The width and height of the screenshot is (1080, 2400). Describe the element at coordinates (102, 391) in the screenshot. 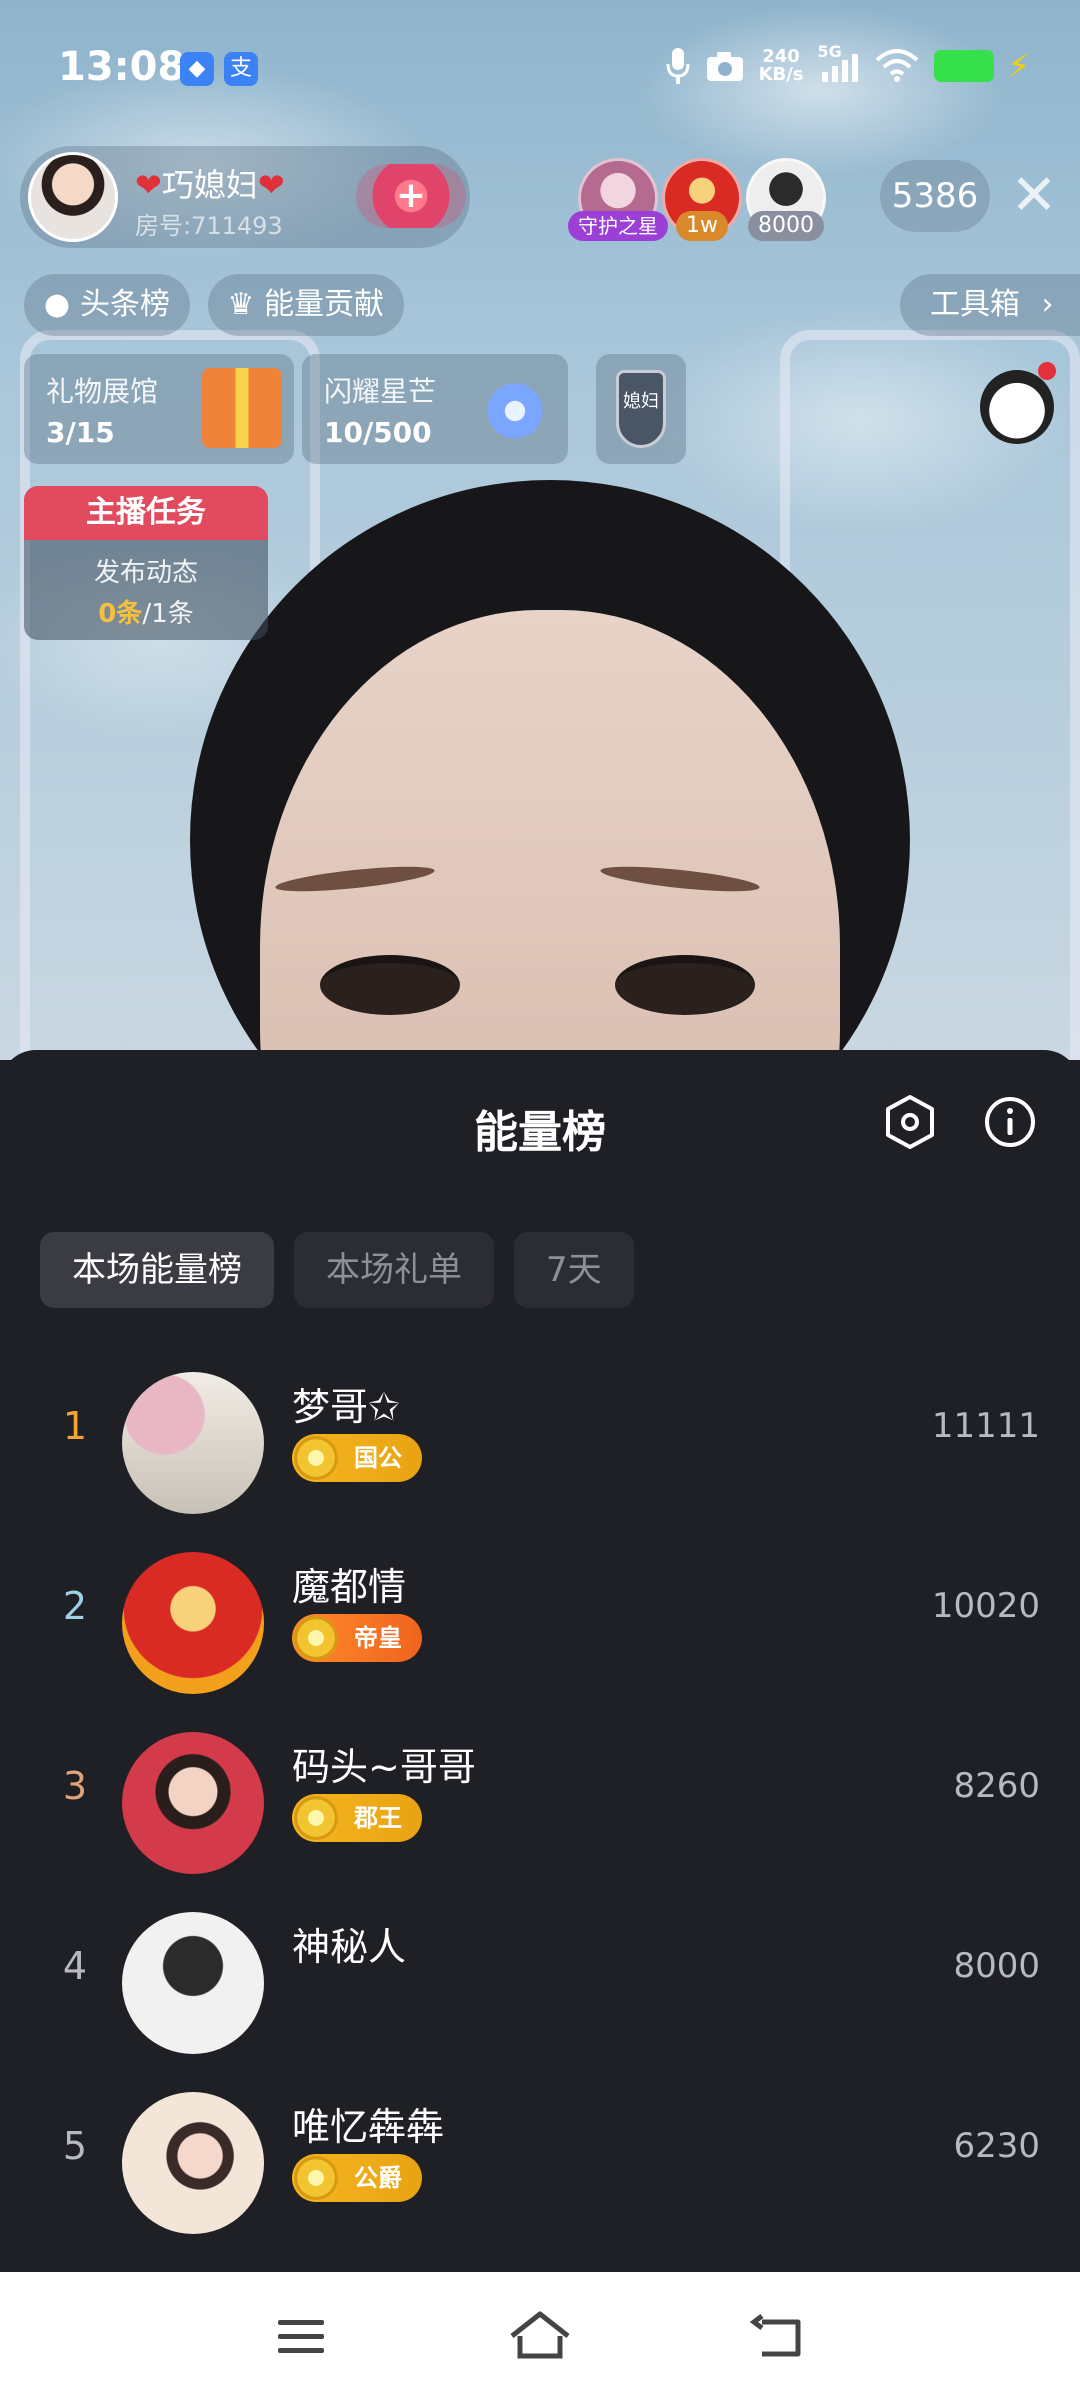

I see `tile-title: 礼物展馆` at that location.